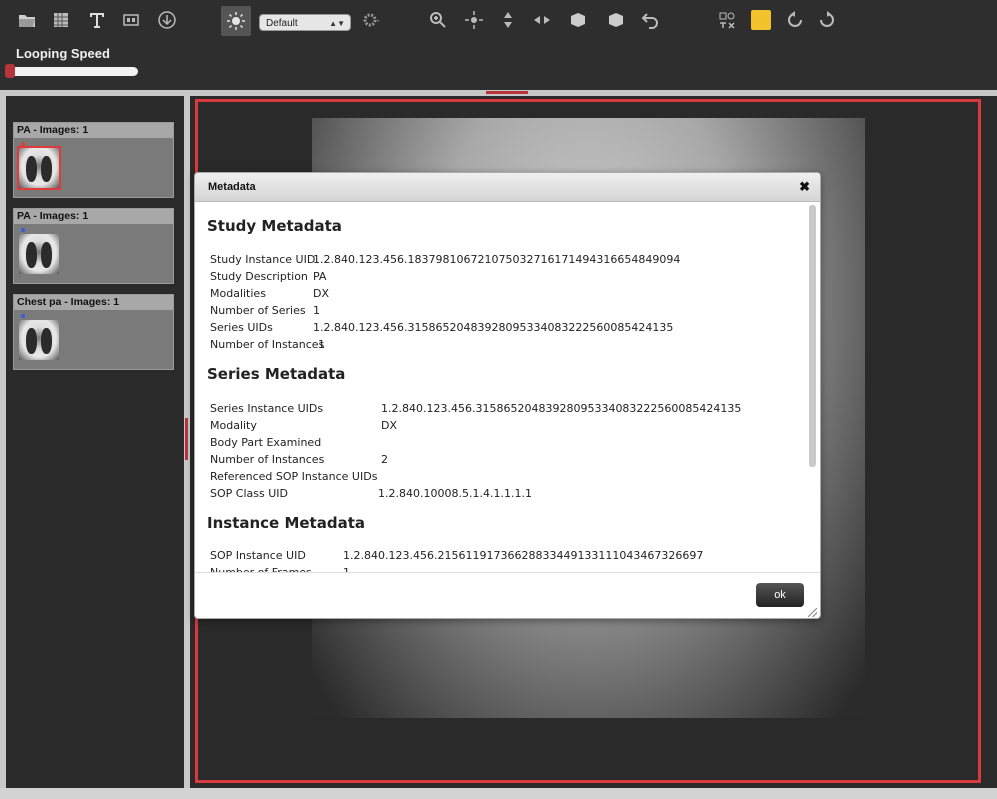 This screenshot has width=997, height=799. Describe the element at coordinates (259, 276) in the screenshot. I see `meta-key: Study Description` at that location.